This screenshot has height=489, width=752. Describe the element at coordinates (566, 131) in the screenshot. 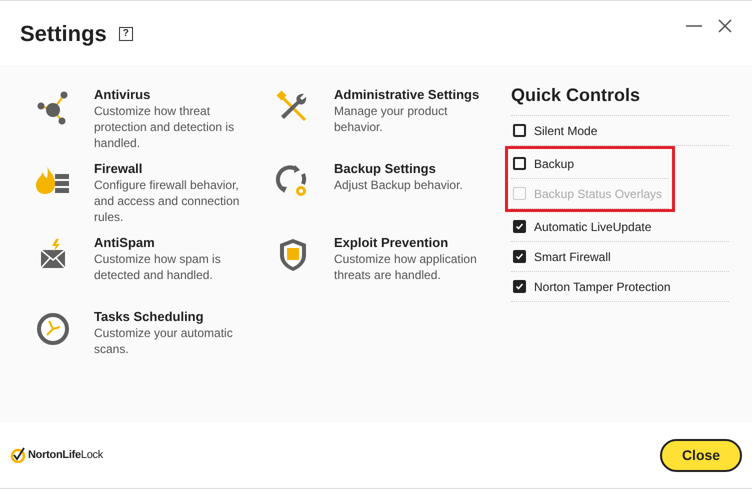

I see `checkbox-label: Silent Mode` at that location.